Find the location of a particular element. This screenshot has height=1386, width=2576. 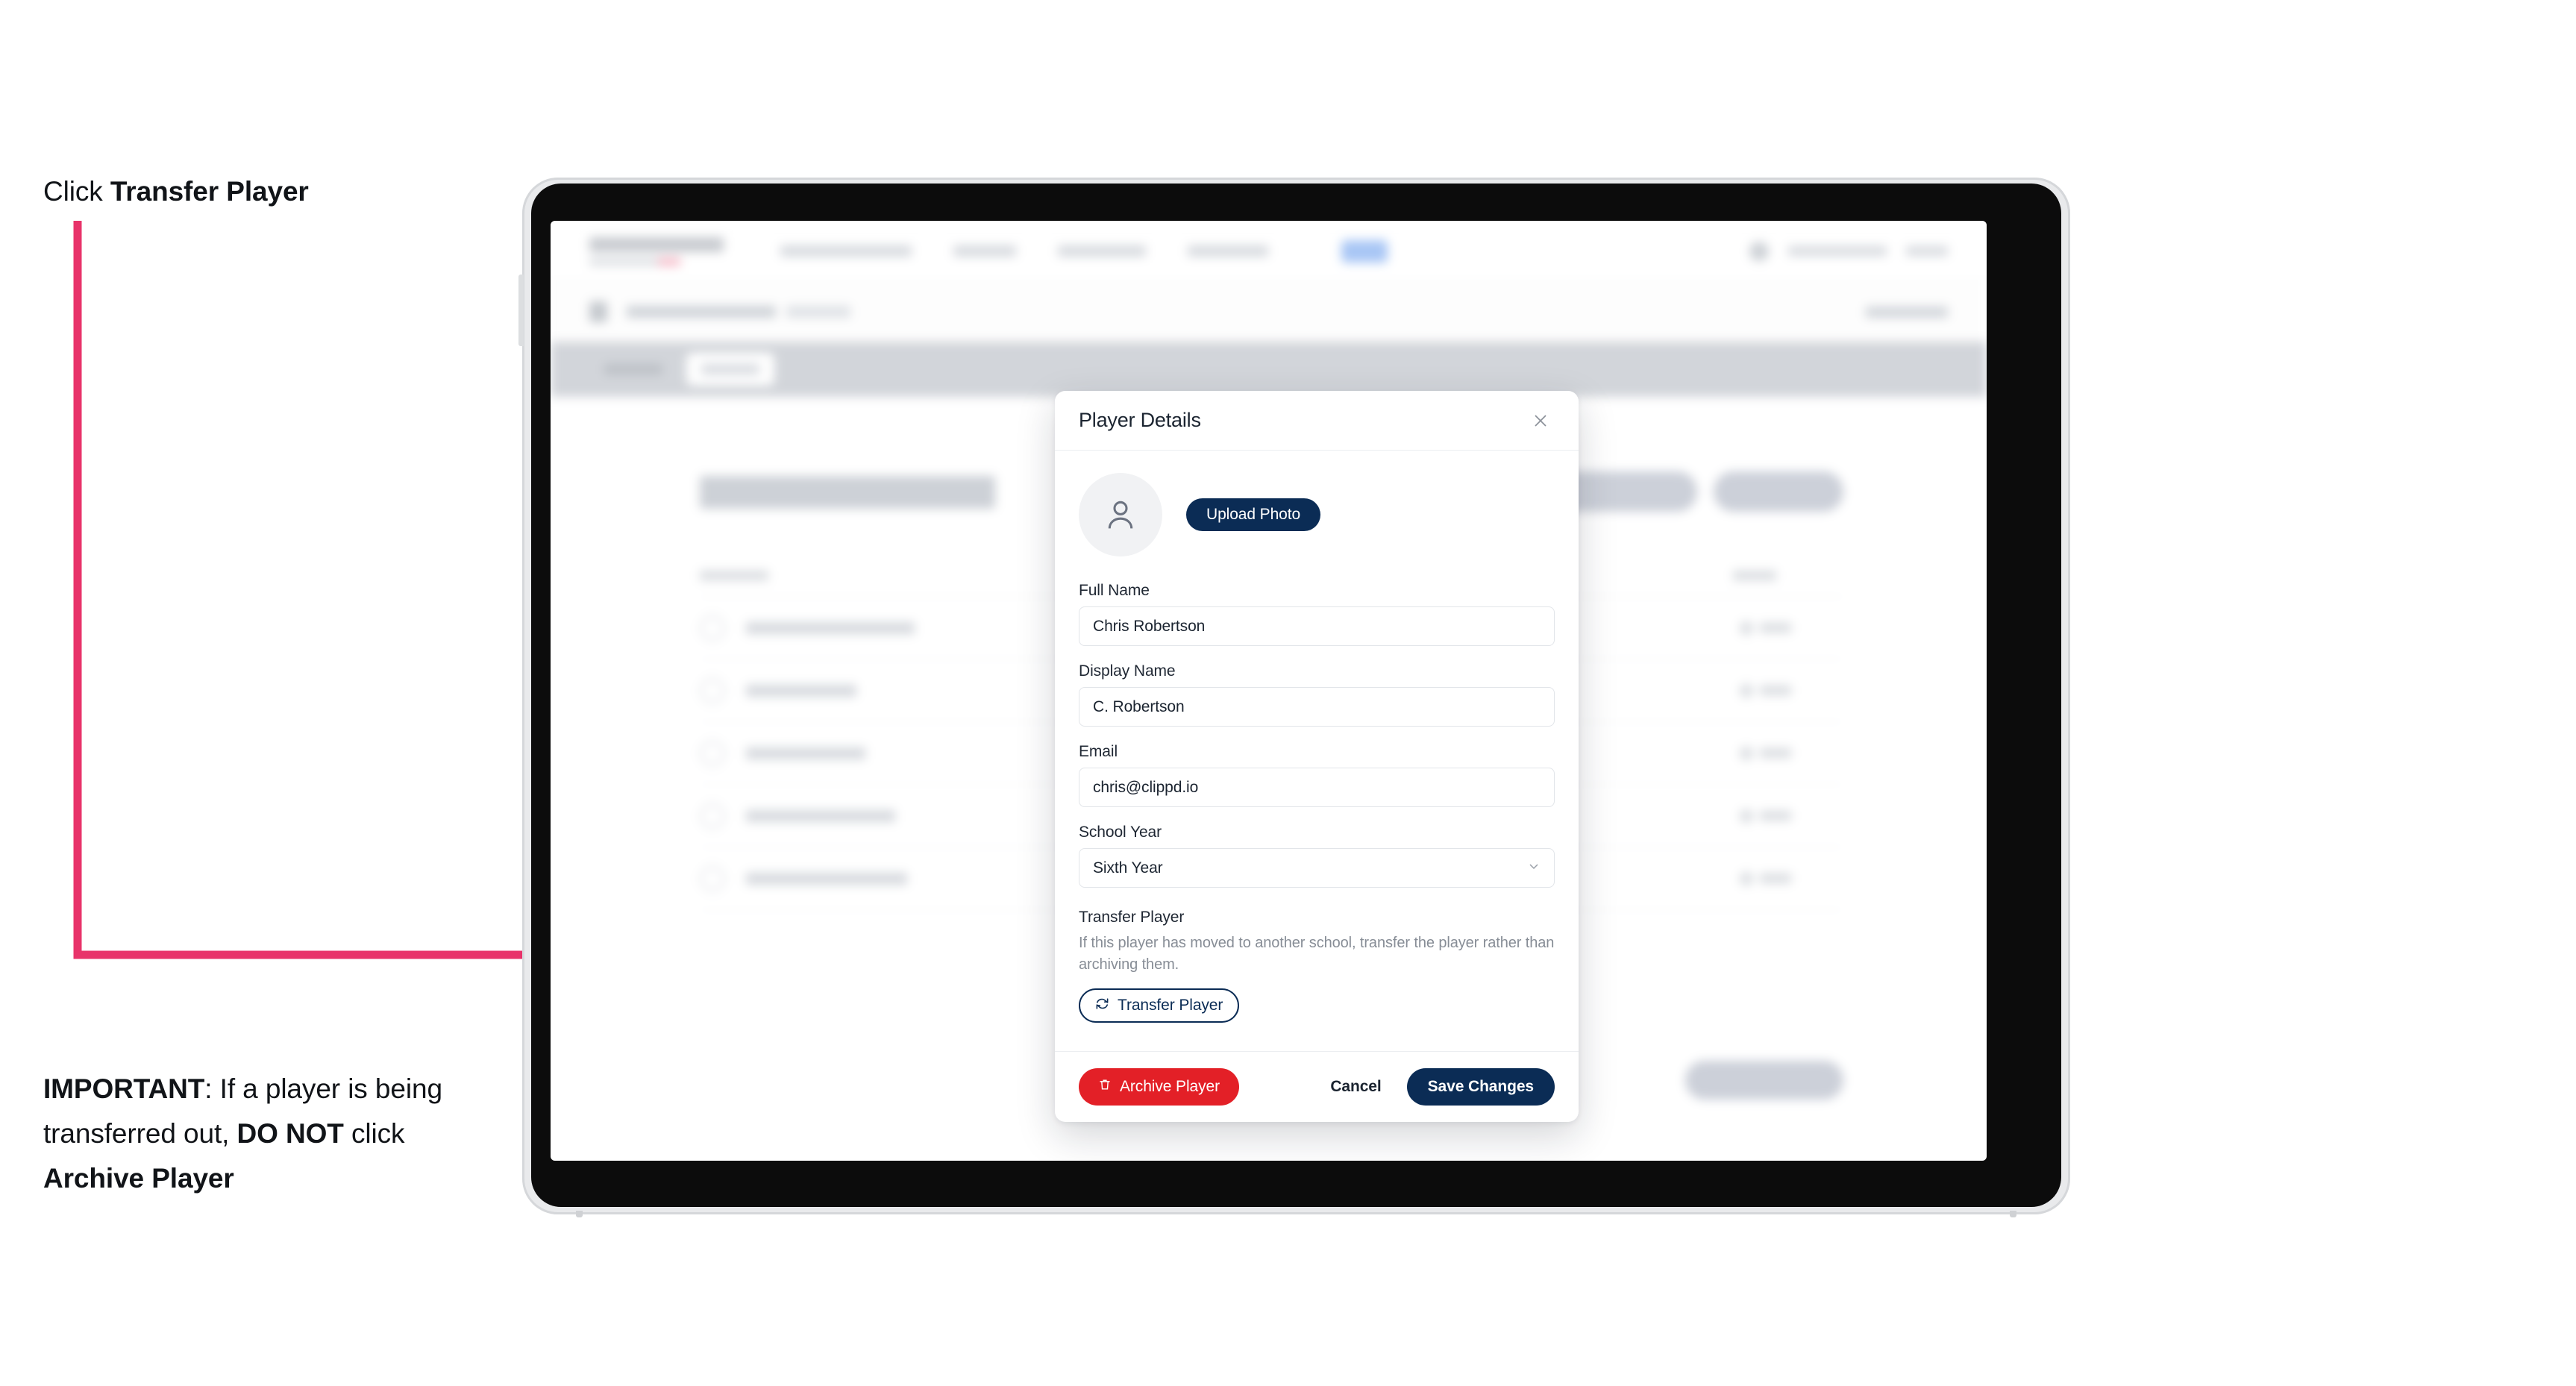

background-tab-active is located at coordinates (730, 369).